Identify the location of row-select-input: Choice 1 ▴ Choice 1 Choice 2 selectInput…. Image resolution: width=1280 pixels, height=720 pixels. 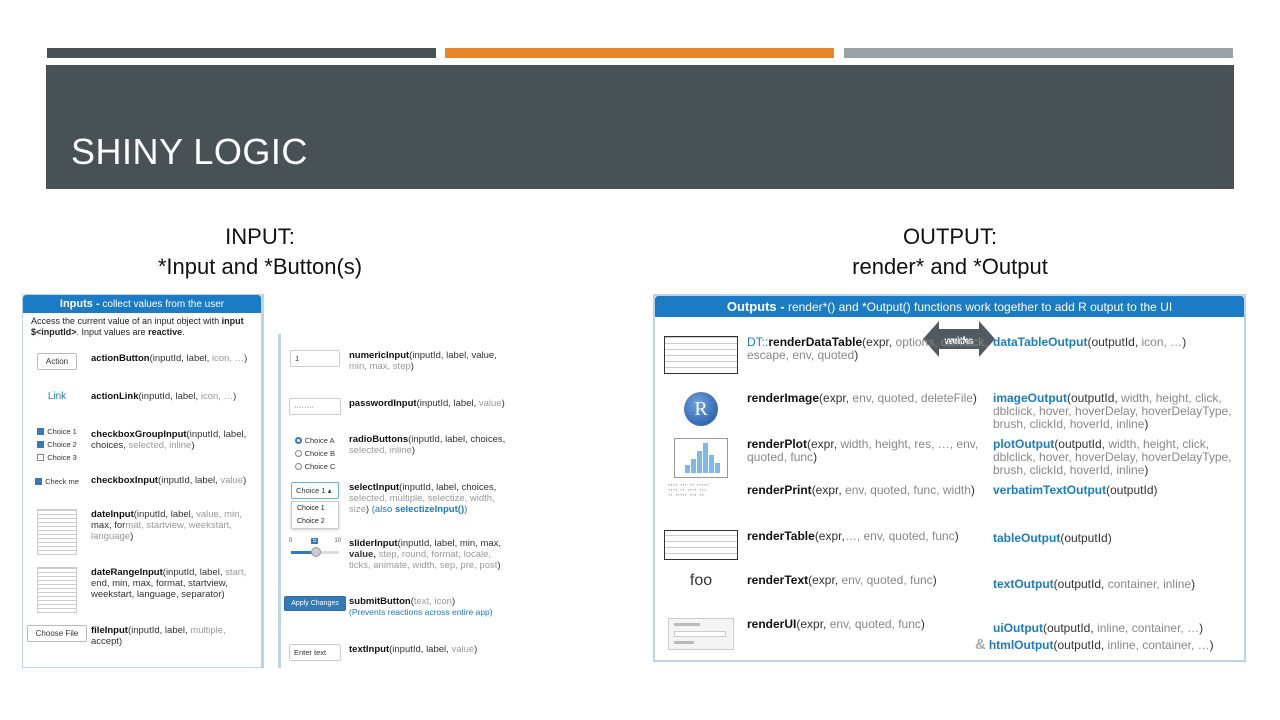
(401, 505).